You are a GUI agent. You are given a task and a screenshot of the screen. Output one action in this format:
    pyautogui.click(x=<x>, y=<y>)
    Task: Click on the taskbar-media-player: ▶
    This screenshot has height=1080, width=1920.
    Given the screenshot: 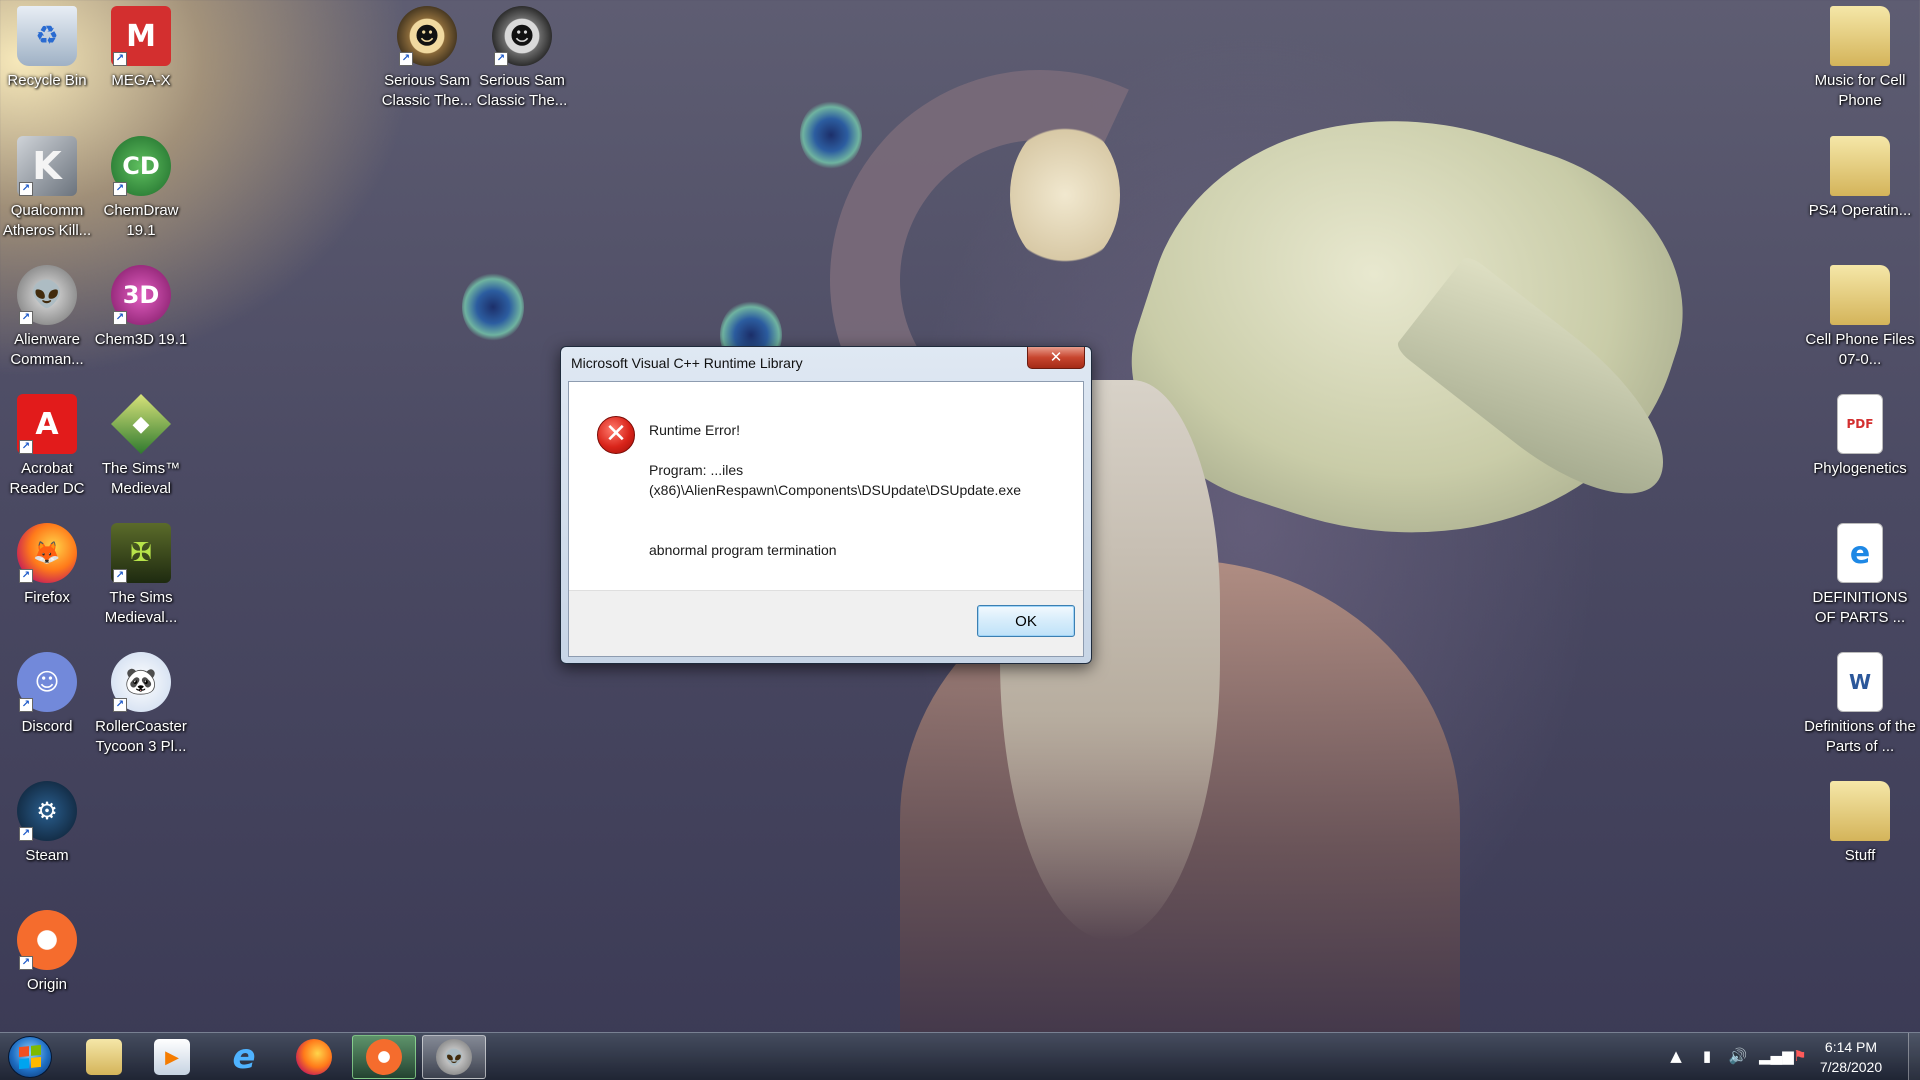 What is the action you would take?
    pyautogui.click(x=172, y=1057)
    